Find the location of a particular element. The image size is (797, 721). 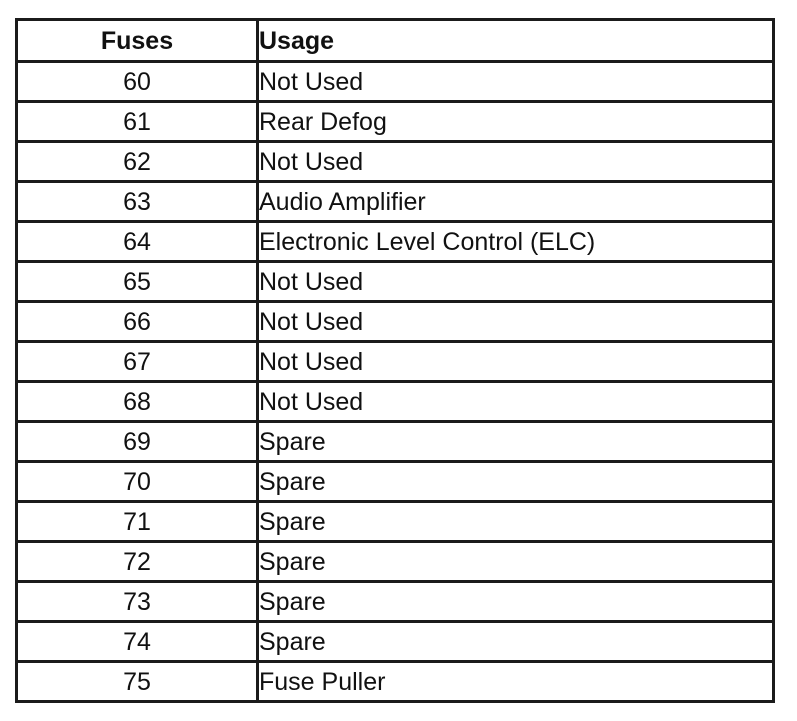

cell-fuse-usage: Rear Defog is located at coordinates (515, 121).